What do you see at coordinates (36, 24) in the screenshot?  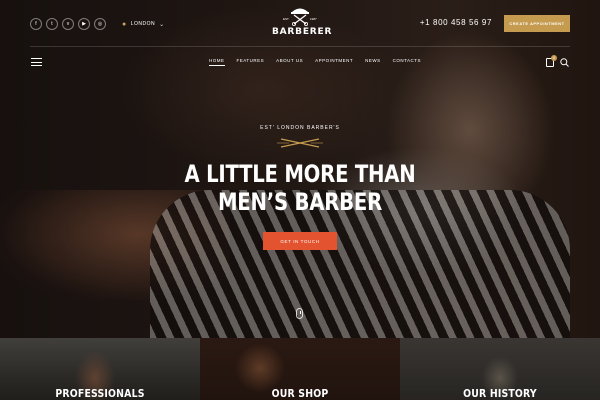 I see `facebook-icon: f` at bounding box center [36, 24].